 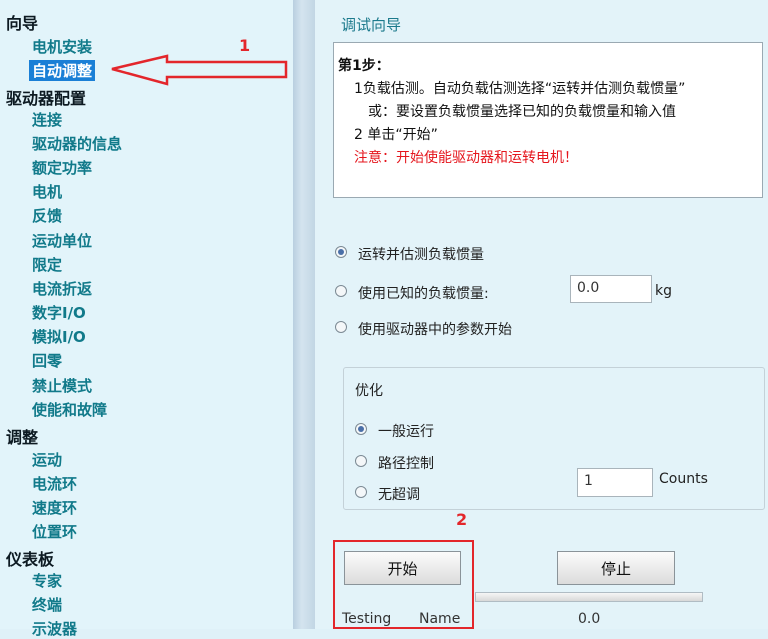 I want to click on radio-no-overshoot, so click(x=361, y=492).